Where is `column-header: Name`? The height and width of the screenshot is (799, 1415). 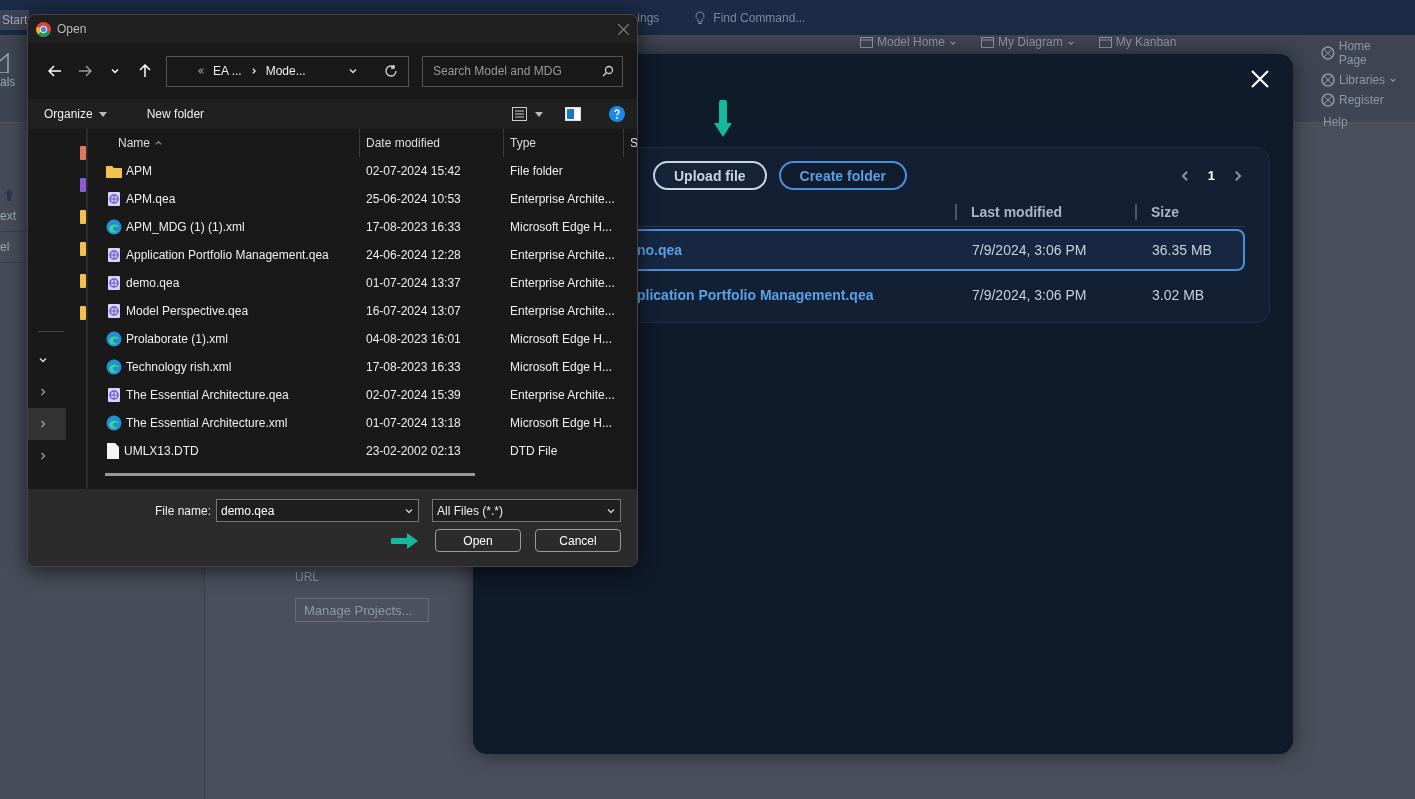
column-header: Name is located at coordinates (134, 143).